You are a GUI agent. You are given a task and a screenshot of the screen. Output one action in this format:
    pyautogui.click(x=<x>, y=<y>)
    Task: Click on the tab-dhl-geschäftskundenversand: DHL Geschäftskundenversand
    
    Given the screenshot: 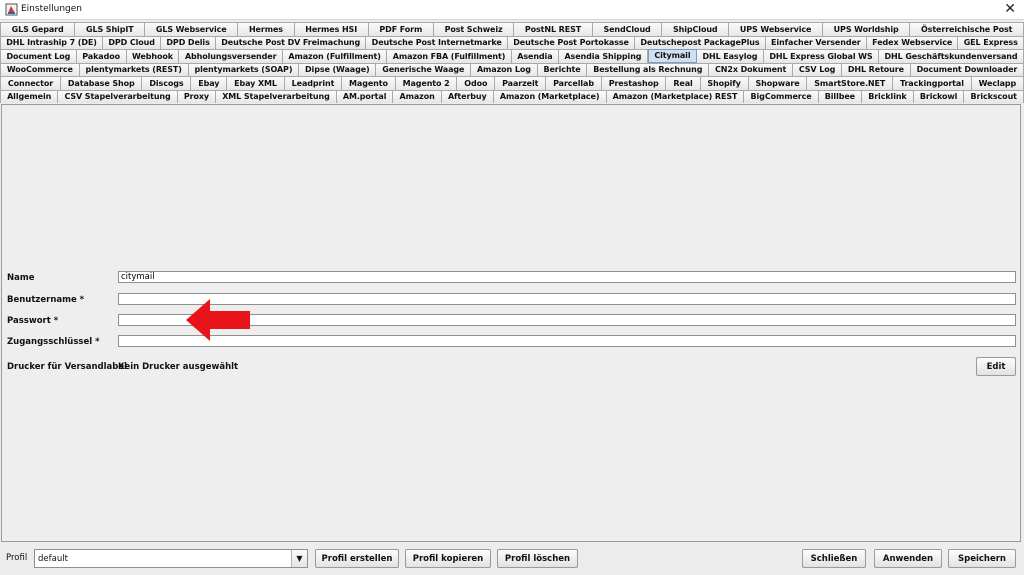 What is the action you would take?
    pyautogui.click(x=951, y=56)
    